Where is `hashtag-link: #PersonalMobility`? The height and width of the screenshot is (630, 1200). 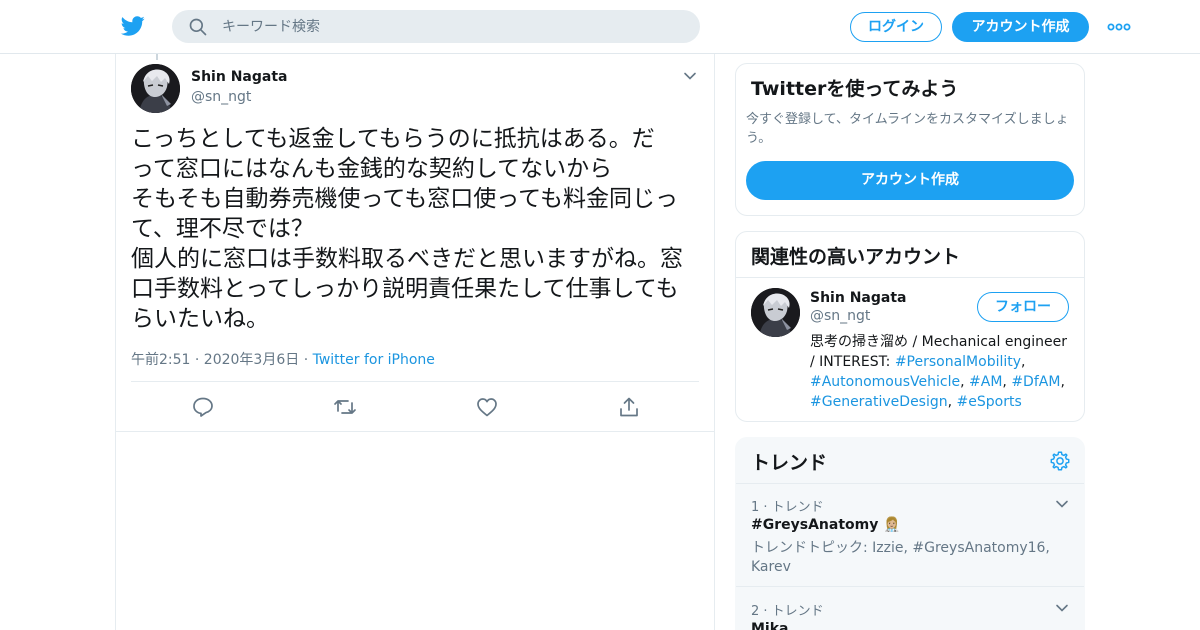 hashtag-link: #PersonalMobility is located at coordinates (958, 362).